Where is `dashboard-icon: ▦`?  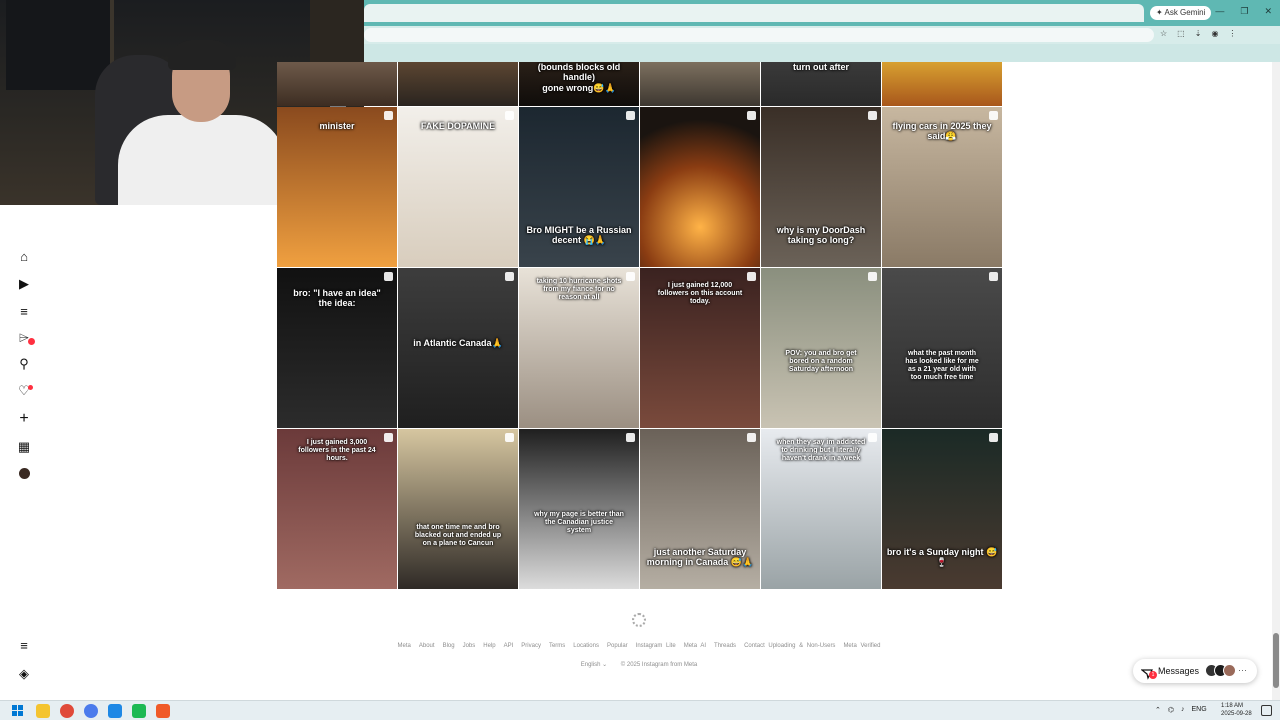 dashboard-icon: ▦ is located at coordinates (24, 447).